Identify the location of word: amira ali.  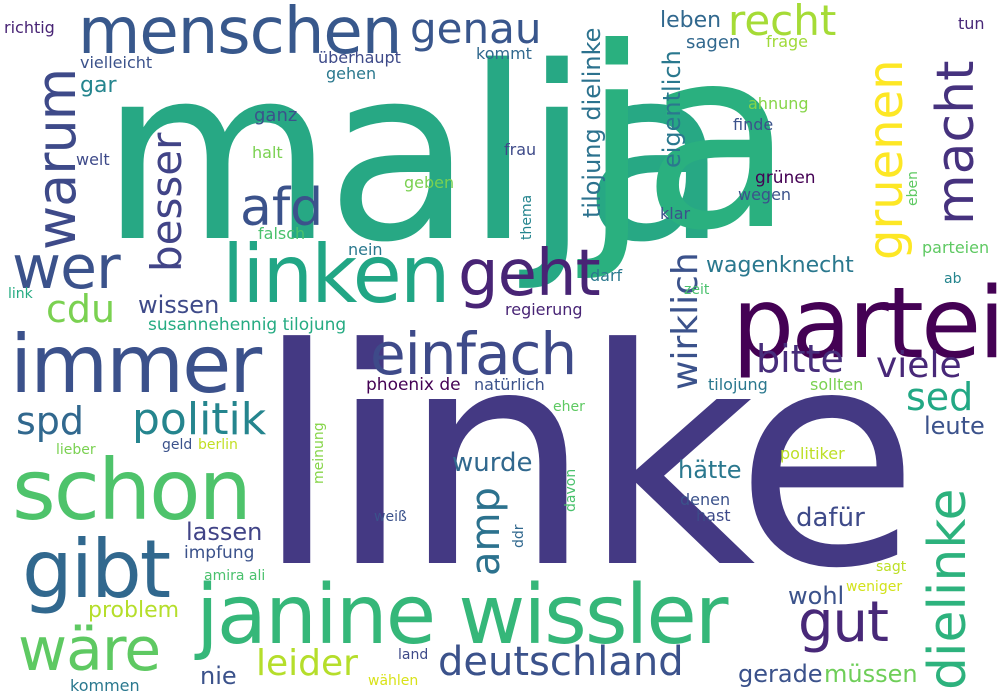
(235, 576).